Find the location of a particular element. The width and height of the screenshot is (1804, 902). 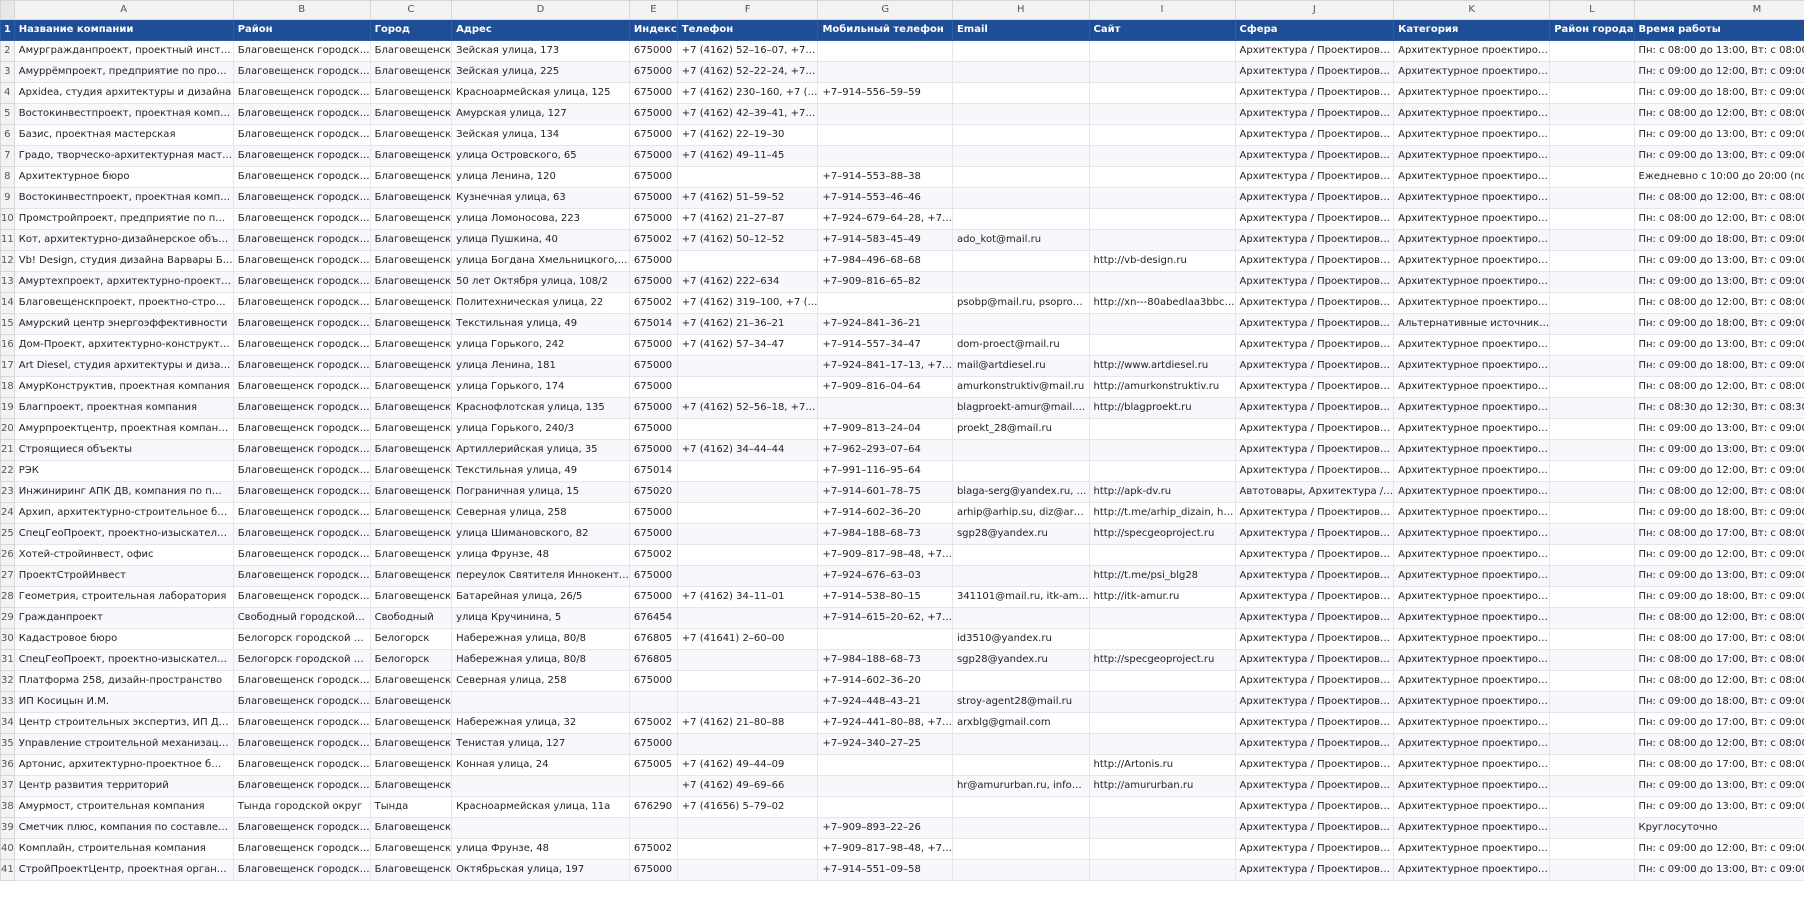

table-cell: +7–984–188–68–73 is located at coordinates (885, 660).